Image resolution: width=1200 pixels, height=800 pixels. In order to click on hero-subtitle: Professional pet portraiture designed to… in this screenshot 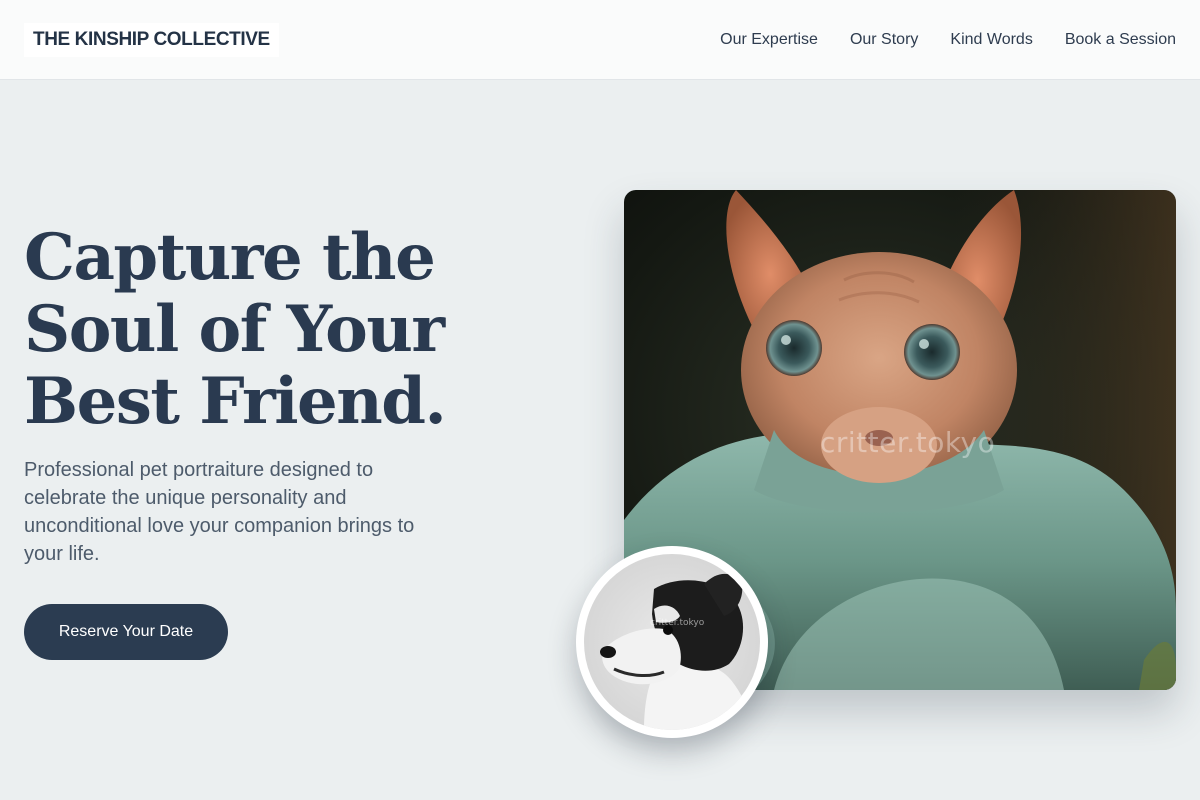, I will do `click(219, 512)`.